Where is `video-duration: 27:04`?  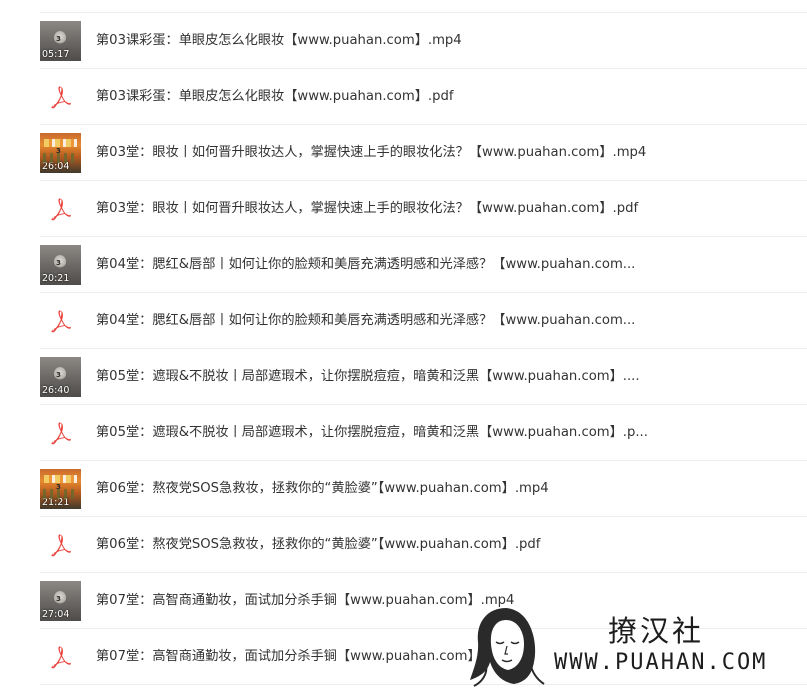 video-duration: 27:04 is located at coordinates (56, 614).